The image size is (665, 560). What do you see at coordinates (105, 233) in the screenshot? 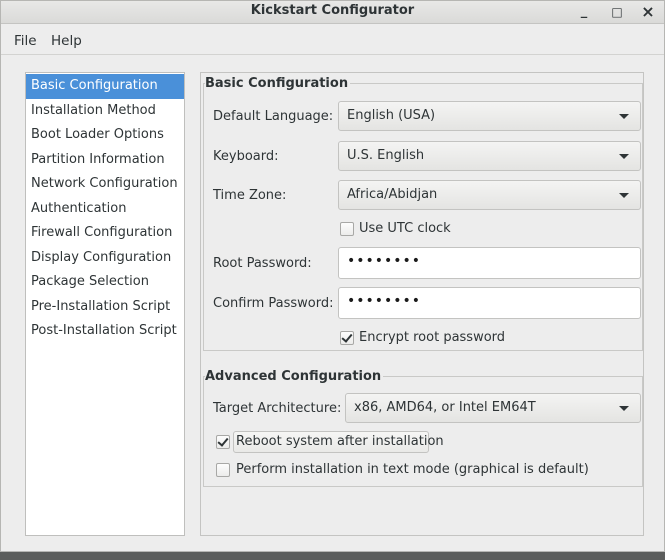
I see `sidebar-item-firewall-configuration: Firewall Configuration` at bounding box center [105, 233].